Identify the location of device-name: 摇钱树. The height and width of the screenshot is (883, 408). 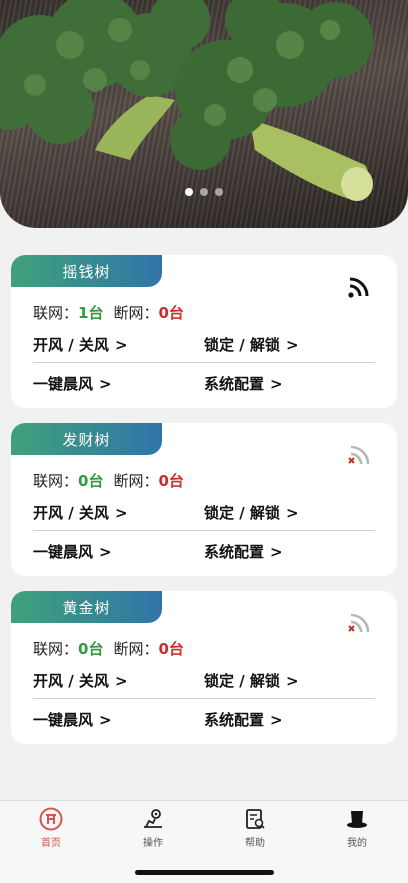
(86, 271).